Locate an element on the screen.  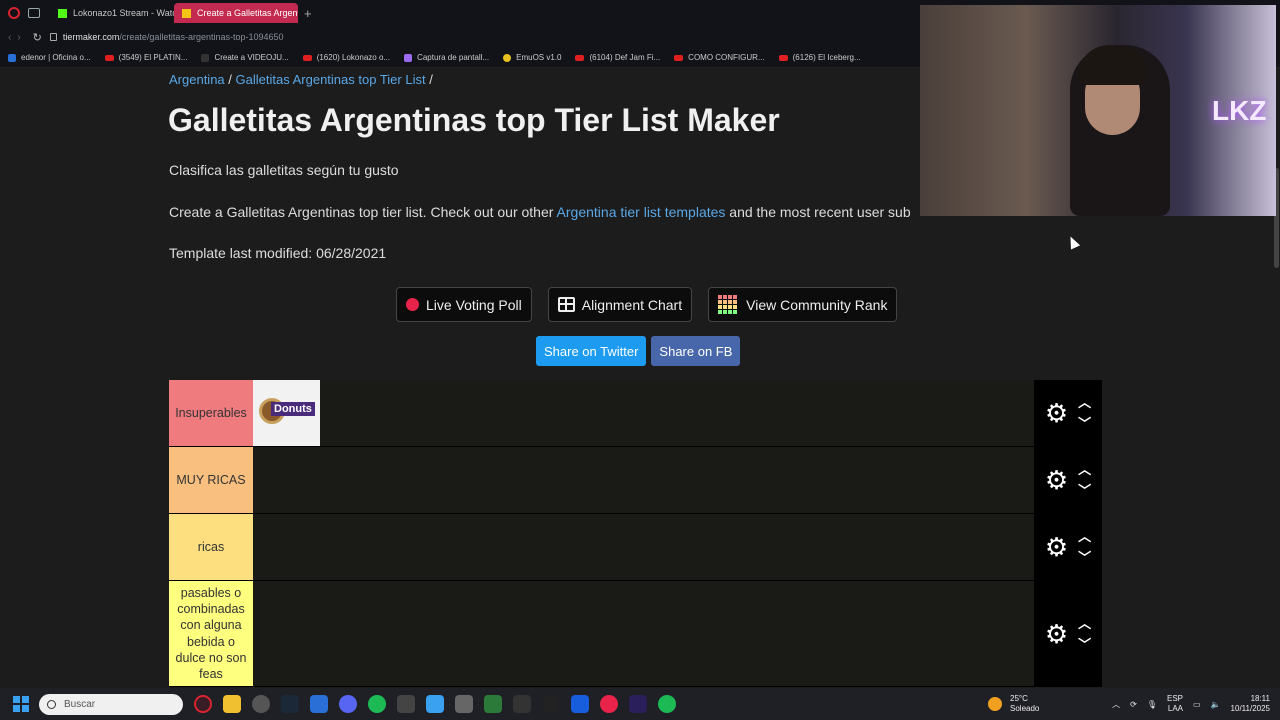
weather-desc: Soleado is located at coordinates (1025, 708).